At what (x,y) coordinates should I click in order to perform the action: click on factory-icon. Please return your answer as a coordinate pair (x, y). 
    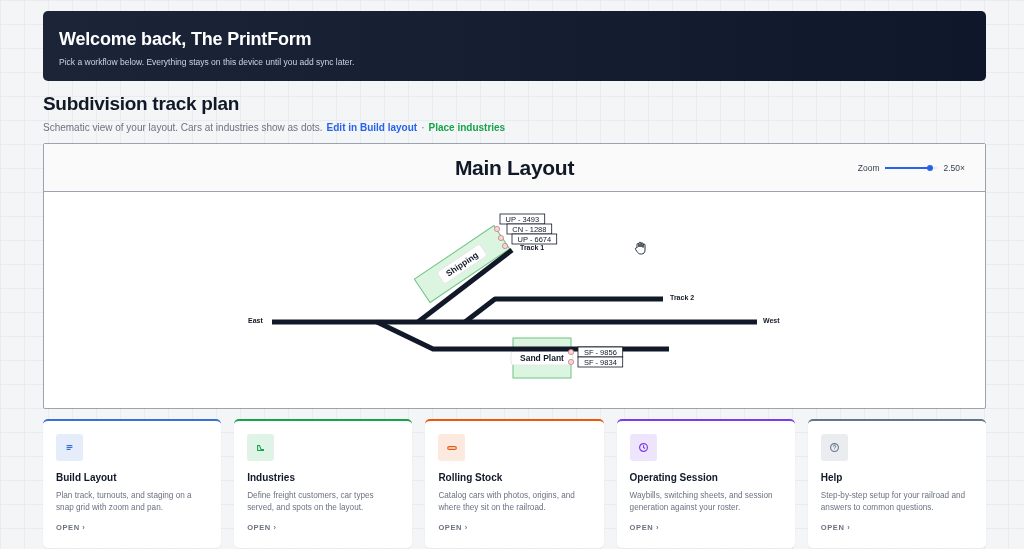
    Looking at the image, I should click on (261, 447).